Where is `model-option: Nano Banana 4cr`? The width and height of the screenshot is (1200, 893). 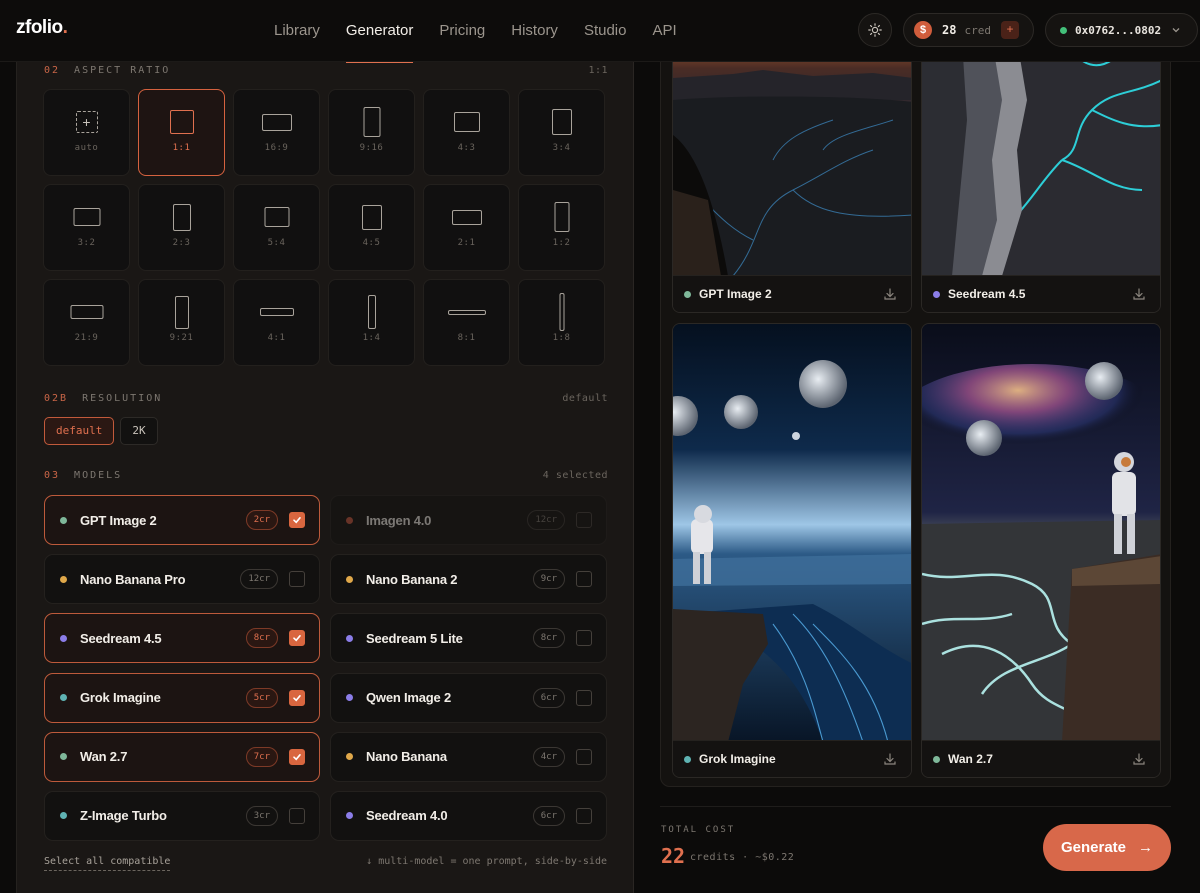
model-option: Nano Banana 4cr is located at coordinates (468, 756).